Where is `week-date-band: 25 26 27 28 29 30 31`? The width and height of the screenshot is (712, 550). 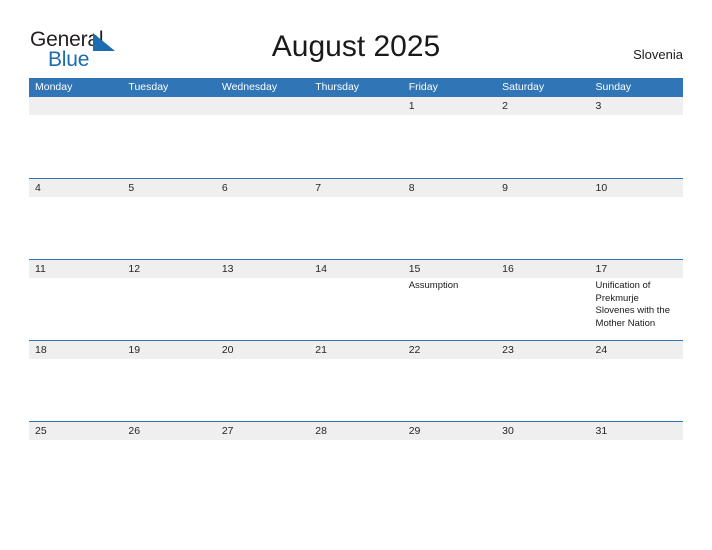 week-date-band: 25 26 27 28 29 30 31 is located at coordinates (356, 431).